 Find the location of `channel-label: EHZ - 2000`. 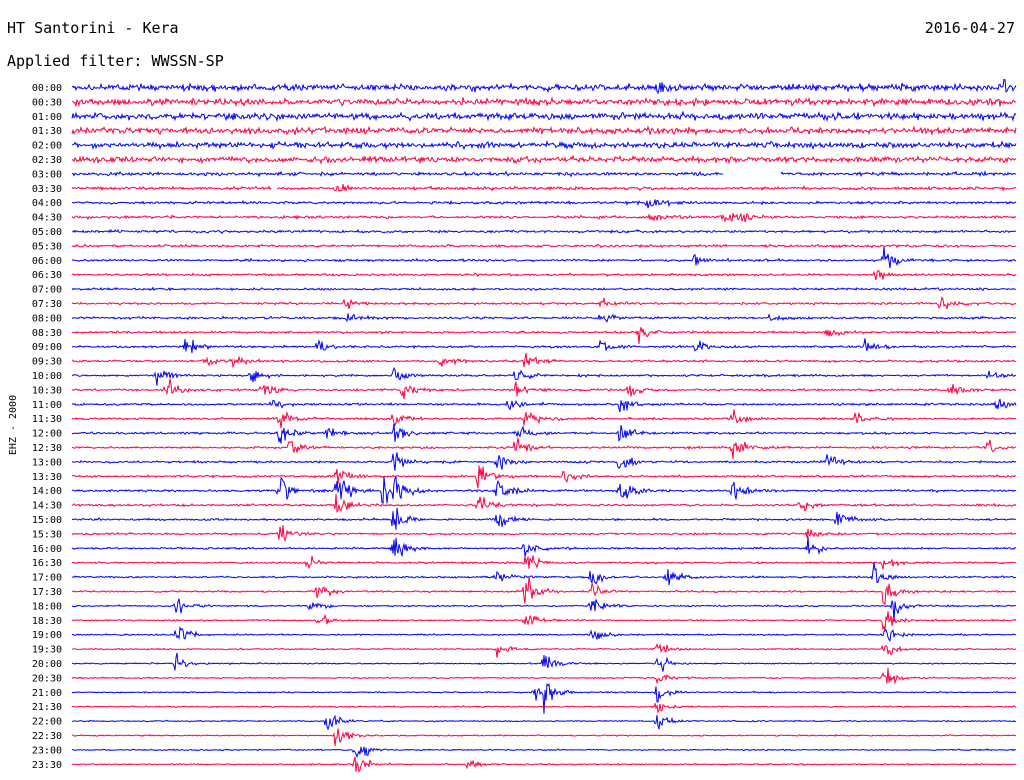

channel-label: EHZ - 2000 is located at coordinates (13, 425).